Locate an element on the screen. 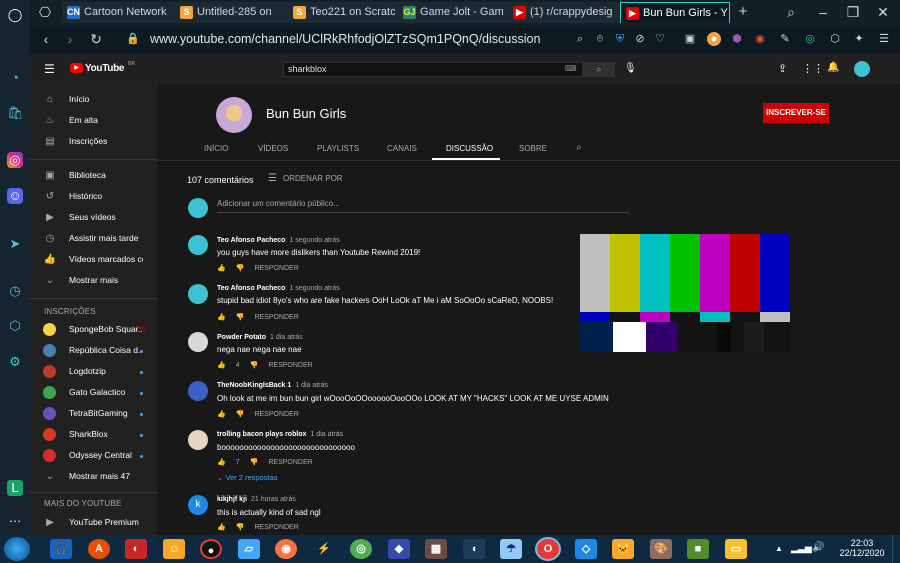  sort-icon: ☰ is located at coordinates (272, 178).